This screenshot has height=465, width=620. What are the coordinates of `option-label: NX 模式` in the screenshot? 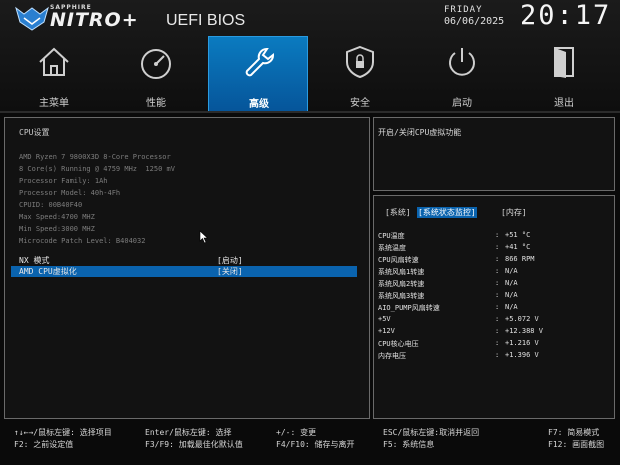 It's located at (34, 260).